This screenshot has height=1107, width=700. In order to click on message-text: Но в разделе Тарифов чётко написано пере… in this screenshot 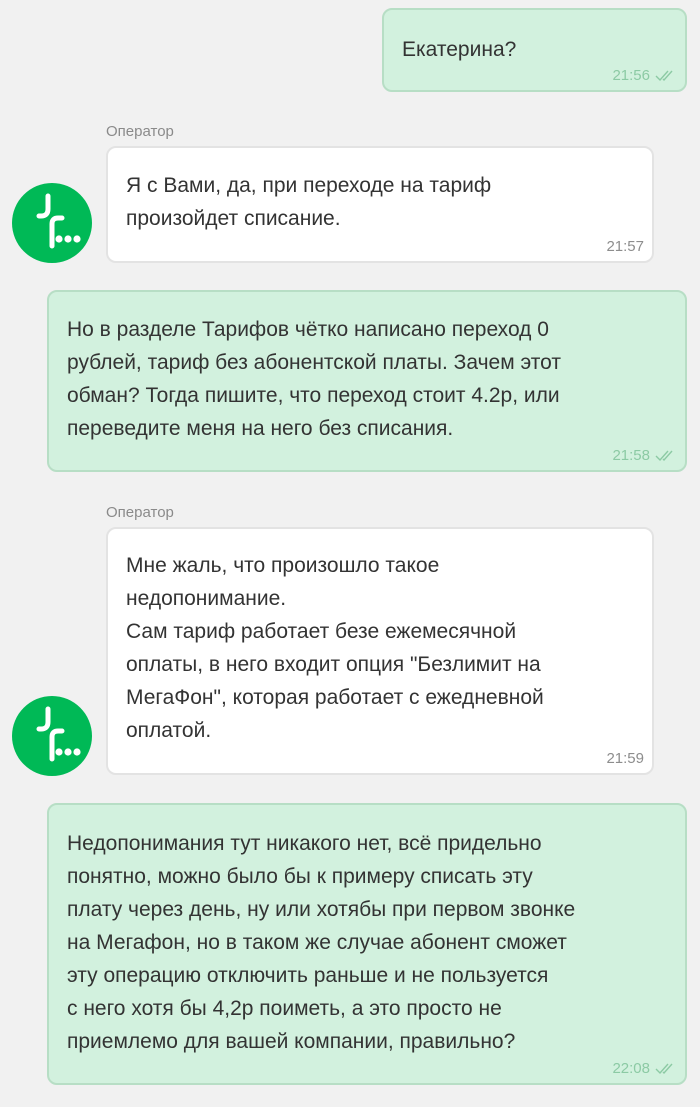, I will do `click(314, 379)`.